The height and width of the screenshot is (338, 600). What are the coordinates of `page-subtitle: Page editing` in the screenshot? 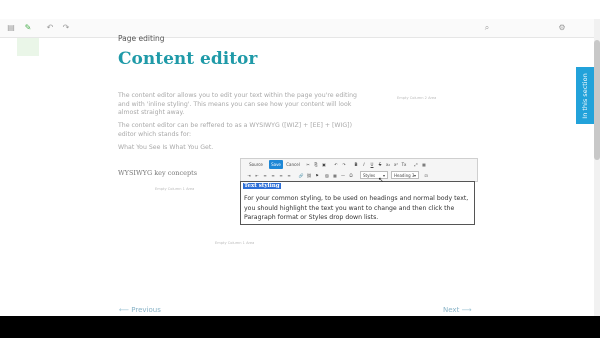 It's located at (141, 38).